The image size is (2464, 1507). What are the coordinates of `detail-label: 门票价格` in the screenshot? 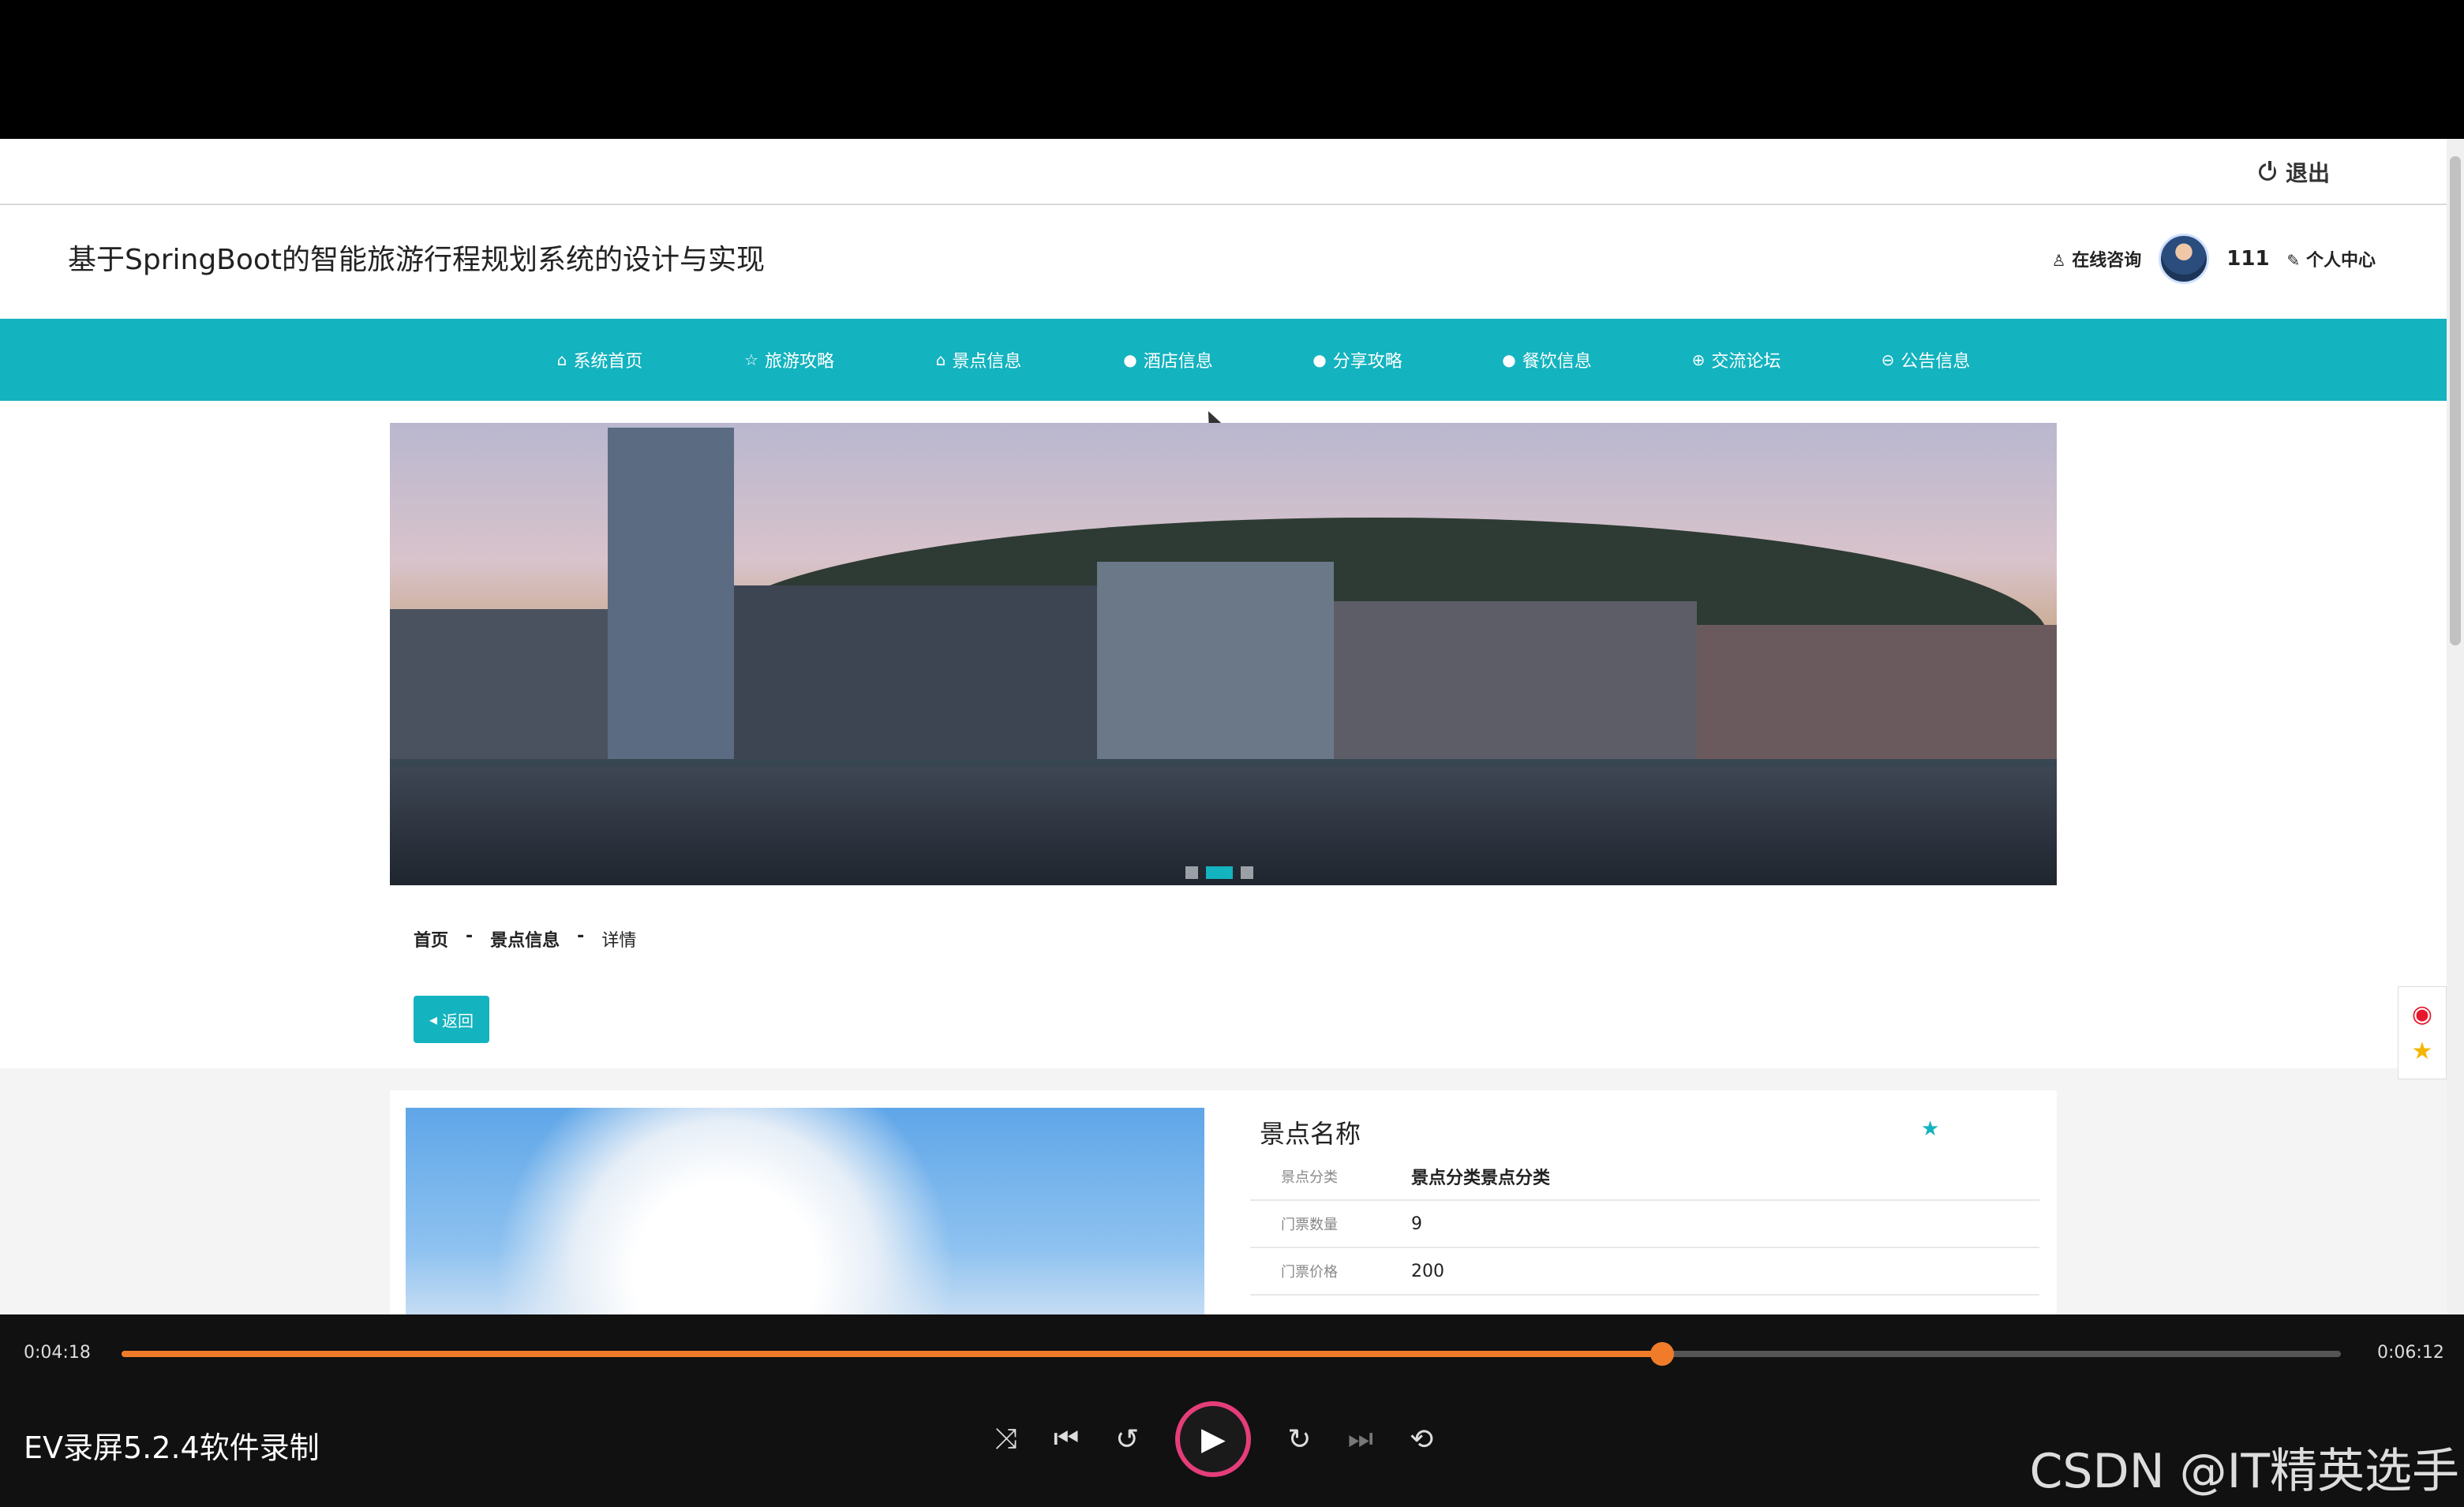 It's located at (1309, 1272).